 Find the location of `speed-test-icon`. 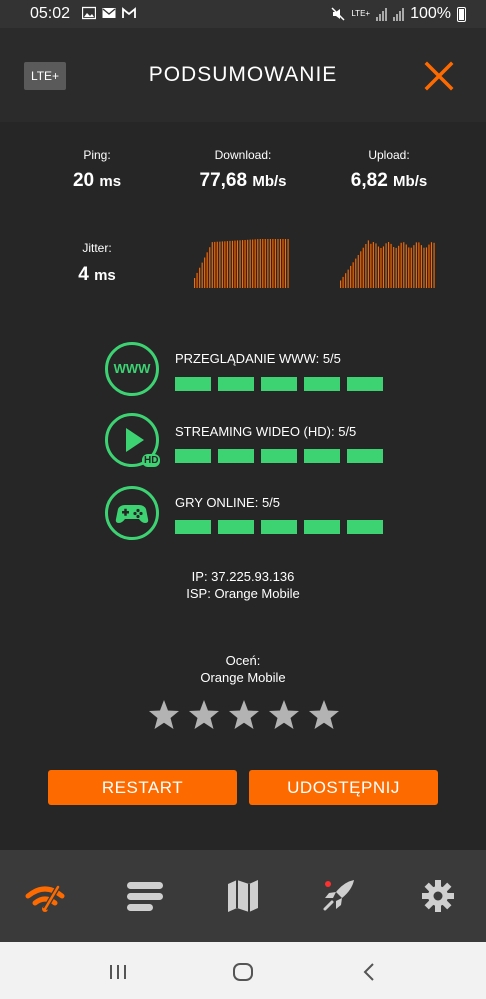

speed-test-icon is located at coordinates (45, 896).